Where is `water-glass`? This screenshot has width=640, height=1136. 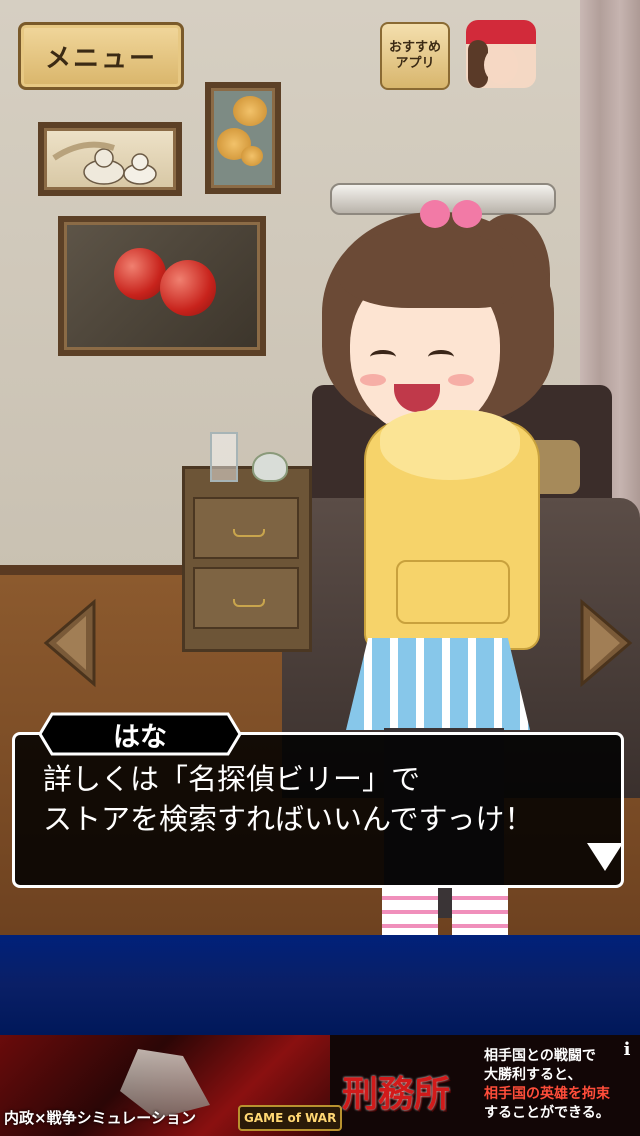 water-glass is located at coordinates (224, 457).